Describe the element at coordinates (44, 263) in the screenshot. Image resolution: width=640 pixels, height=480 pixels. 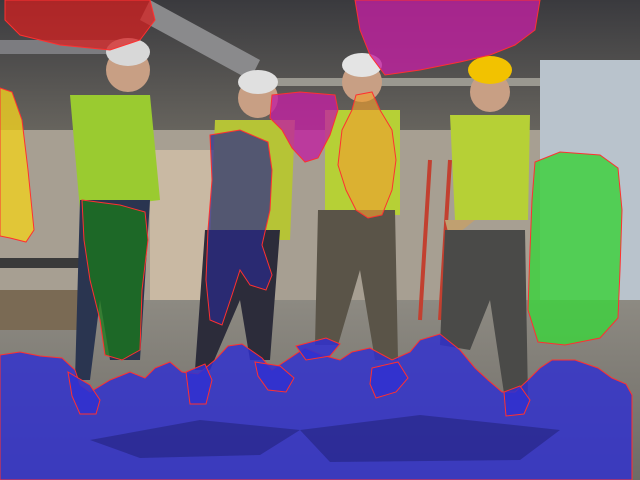
I see `cart` at that location.